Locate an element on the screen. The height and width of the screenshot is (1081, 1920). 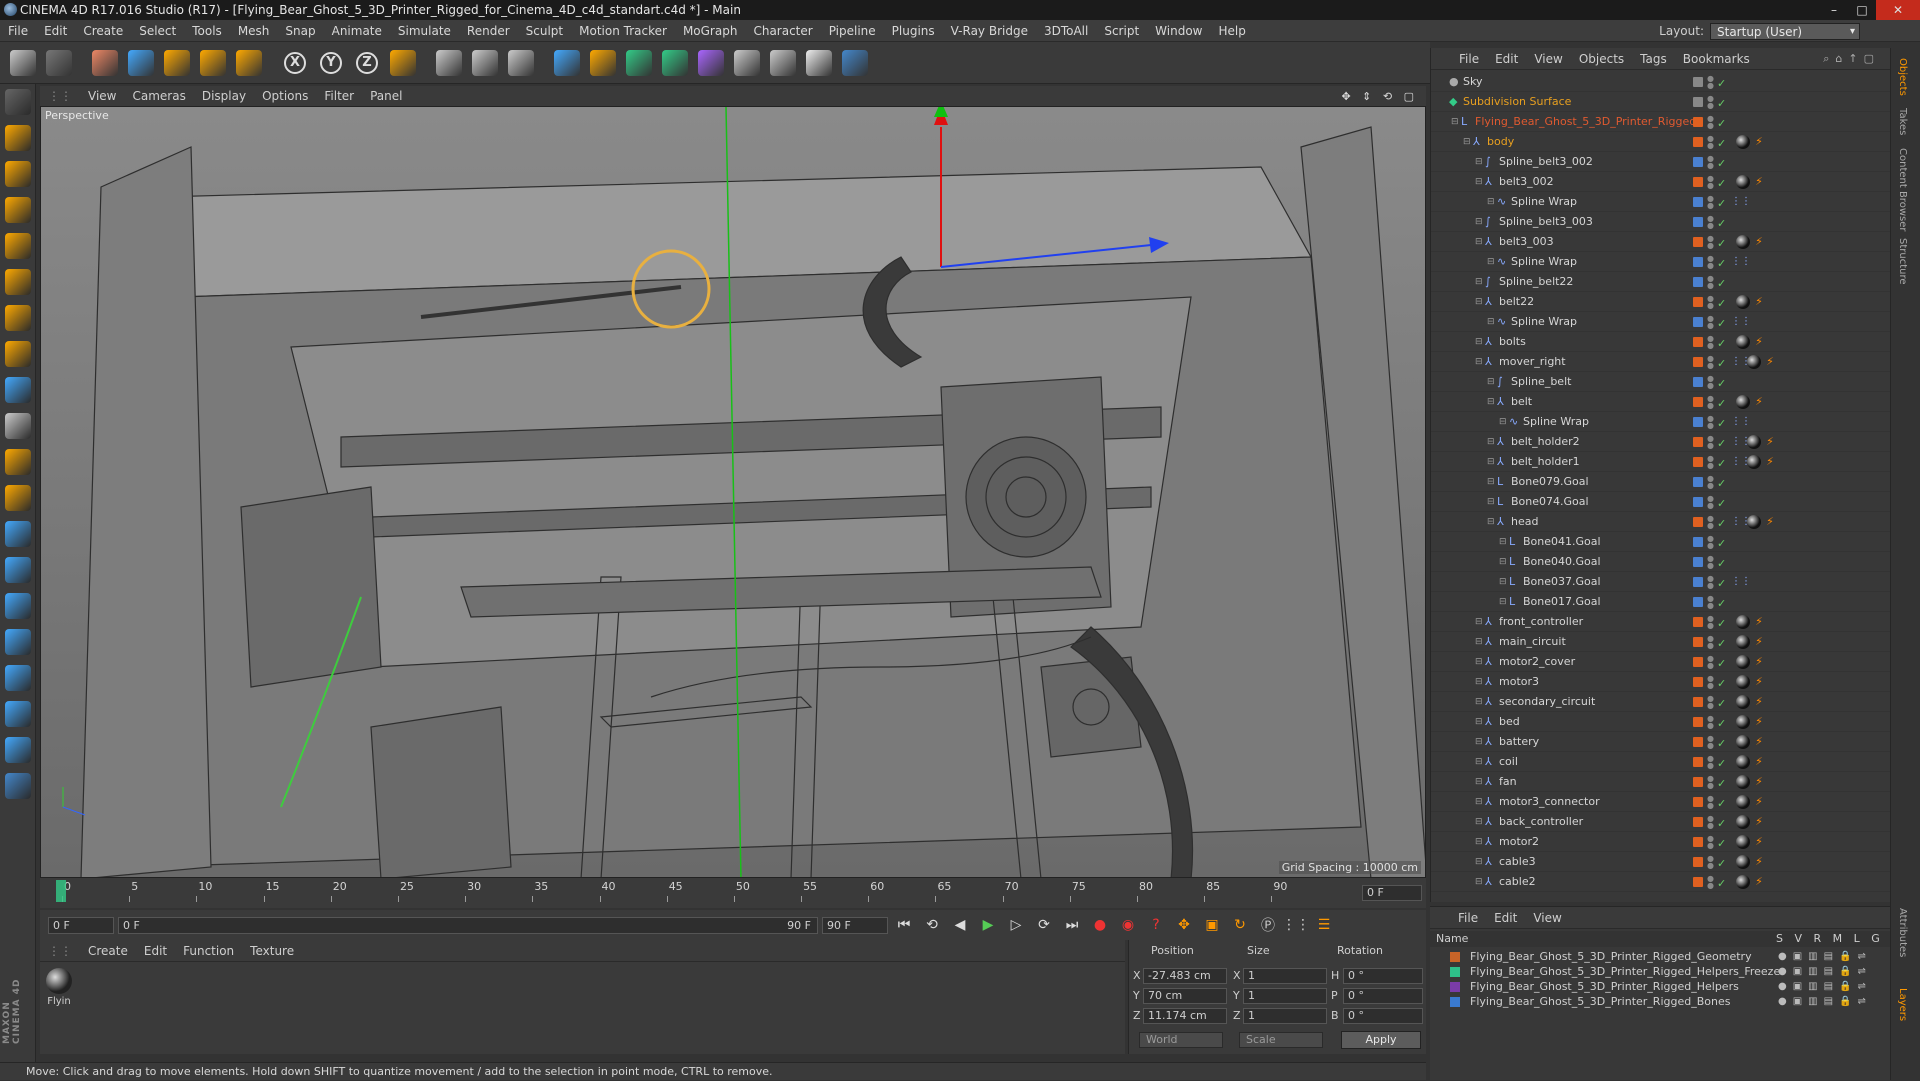
apply-button: Apply is located at coordinates (1381, 1040).